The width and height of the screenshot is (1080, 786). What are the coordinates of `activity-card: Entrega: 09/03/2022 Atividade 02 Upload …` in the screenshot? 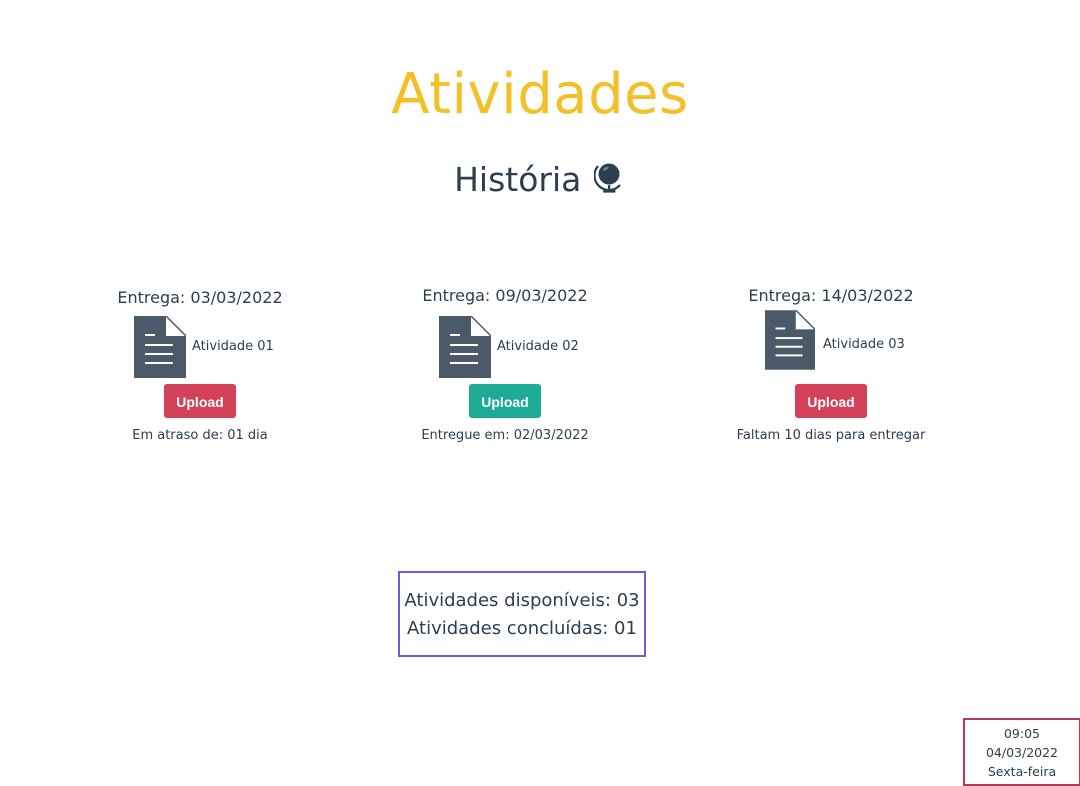 It's located at (505, 365).